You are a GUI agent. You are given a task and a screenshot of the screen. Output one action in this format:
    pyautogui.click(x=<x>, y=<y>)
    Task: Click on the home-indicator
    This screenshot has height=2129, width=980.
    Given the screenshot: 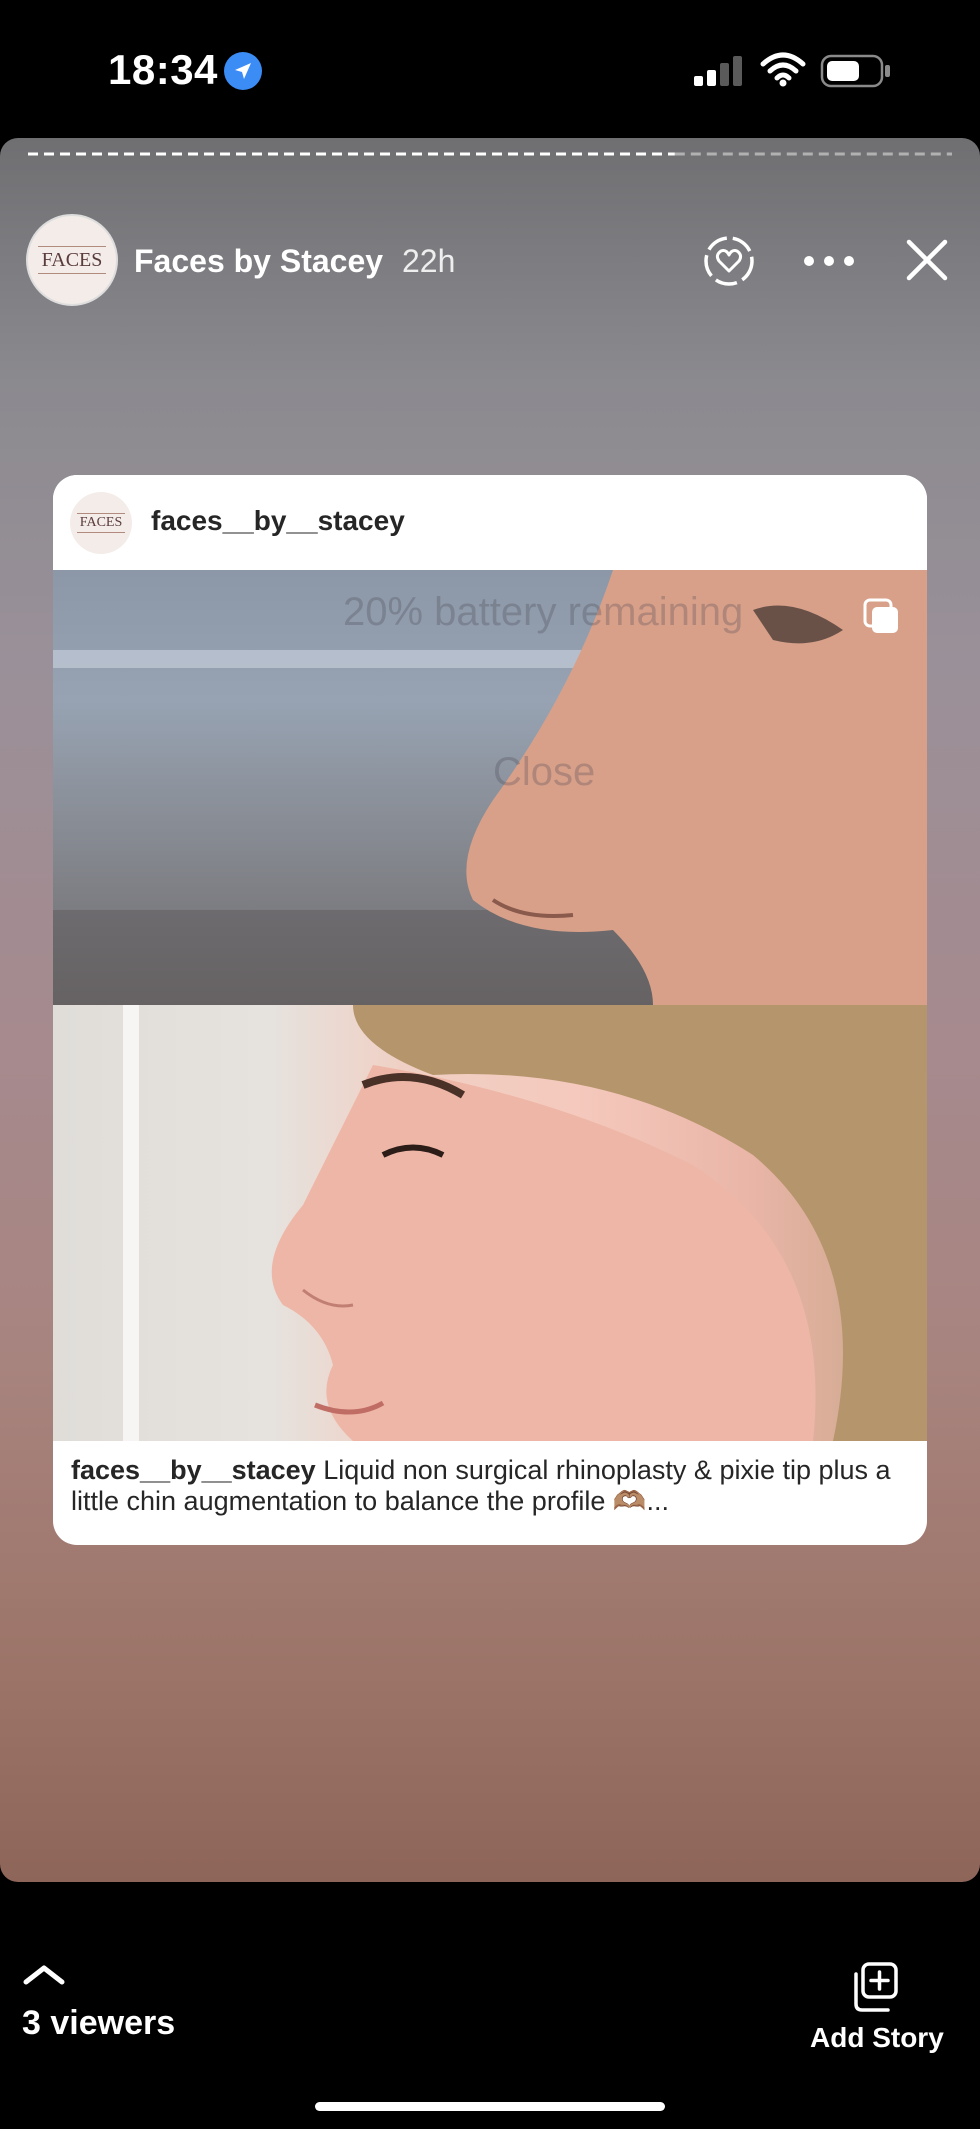 What is the action you would take?
    pyautogui.click(x=490, y=2106)
    